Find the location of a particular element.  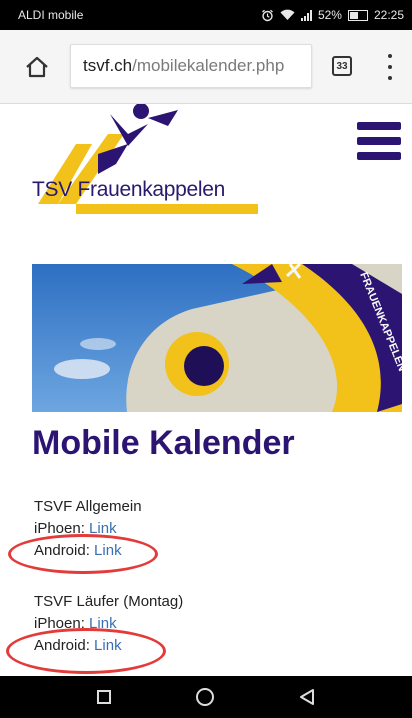

home-icon is located at coordinates (37, 67).